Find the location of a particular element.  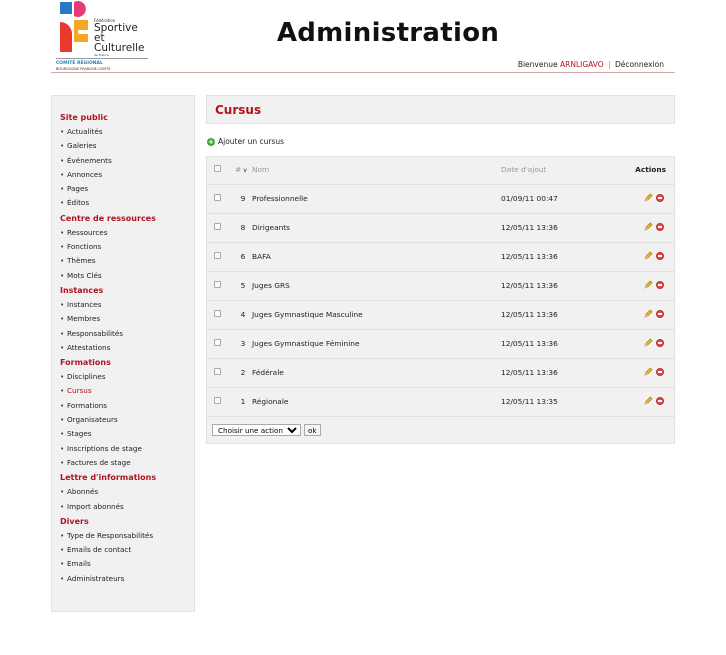

bulk-action-select: Choisir une action is located at coordinates (256, 430).